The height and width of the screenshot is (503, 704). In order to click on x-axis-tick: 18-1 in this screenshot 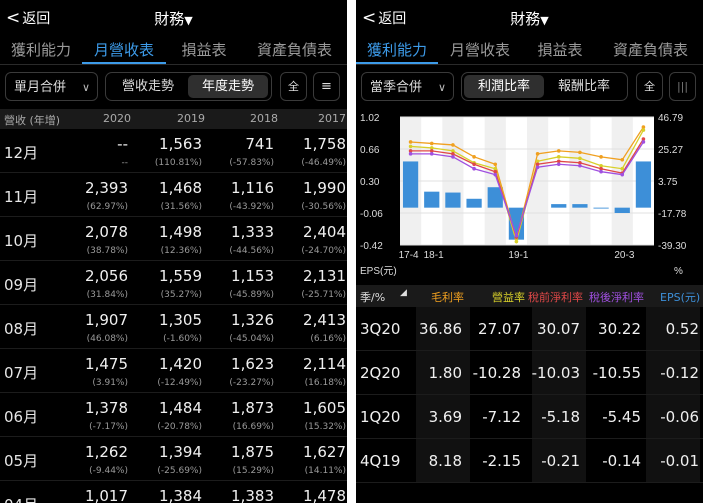, I will do `click(434, 255)`.